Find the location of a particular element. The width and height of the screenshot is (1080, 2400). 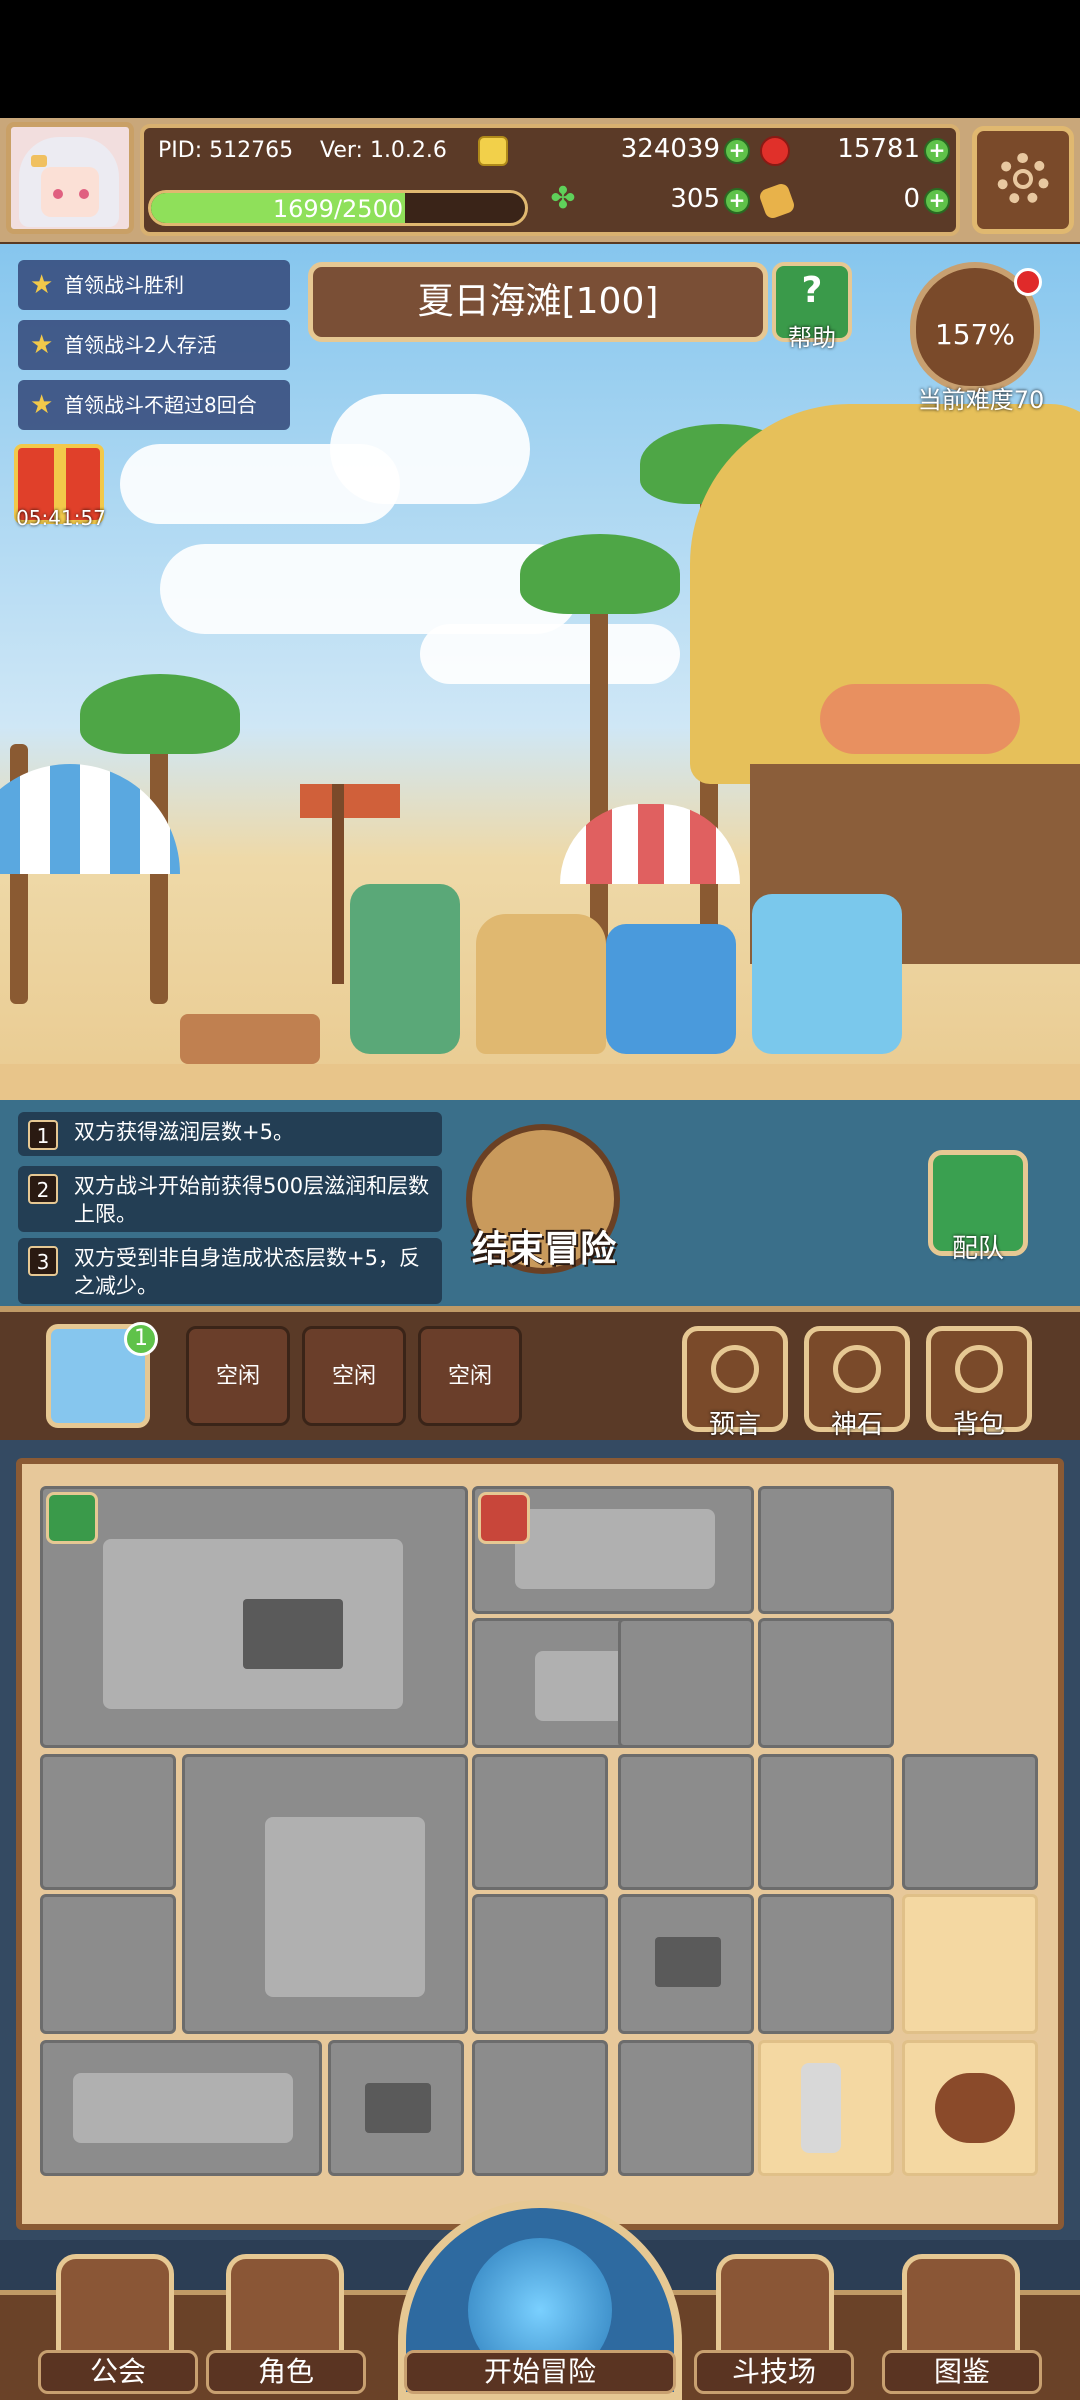

settings-button is located at coordinates (1023, 180).